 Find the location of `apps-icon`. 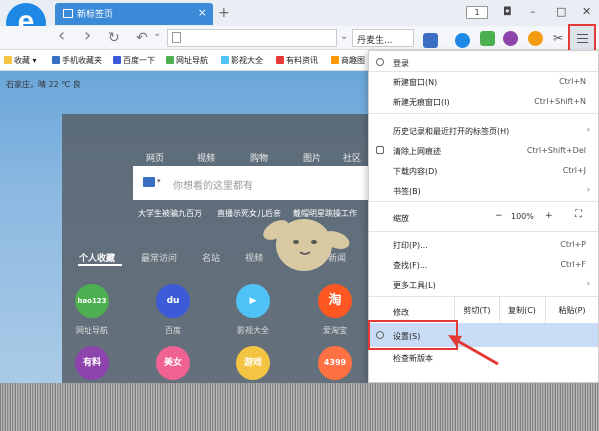

apps-icon is located at coordinates (430, 40).